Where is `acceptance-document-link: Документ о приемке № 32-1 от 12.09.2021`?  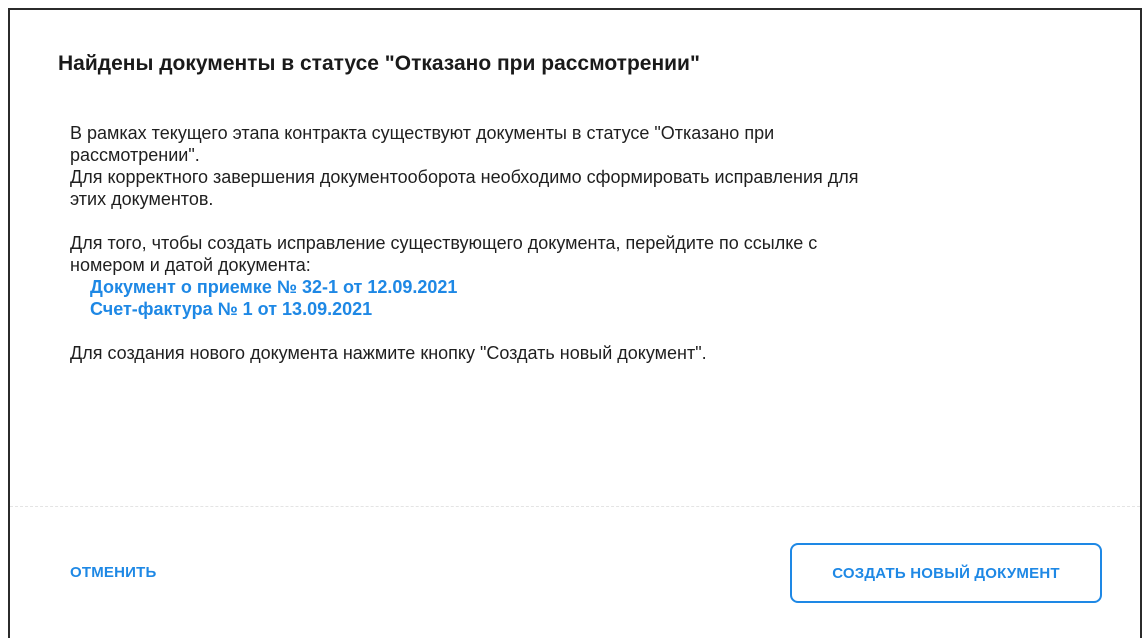
acceptance-document-link: Документ о приемке № 32-1 от 12.09.2021 is located at coordinates (605, 287).